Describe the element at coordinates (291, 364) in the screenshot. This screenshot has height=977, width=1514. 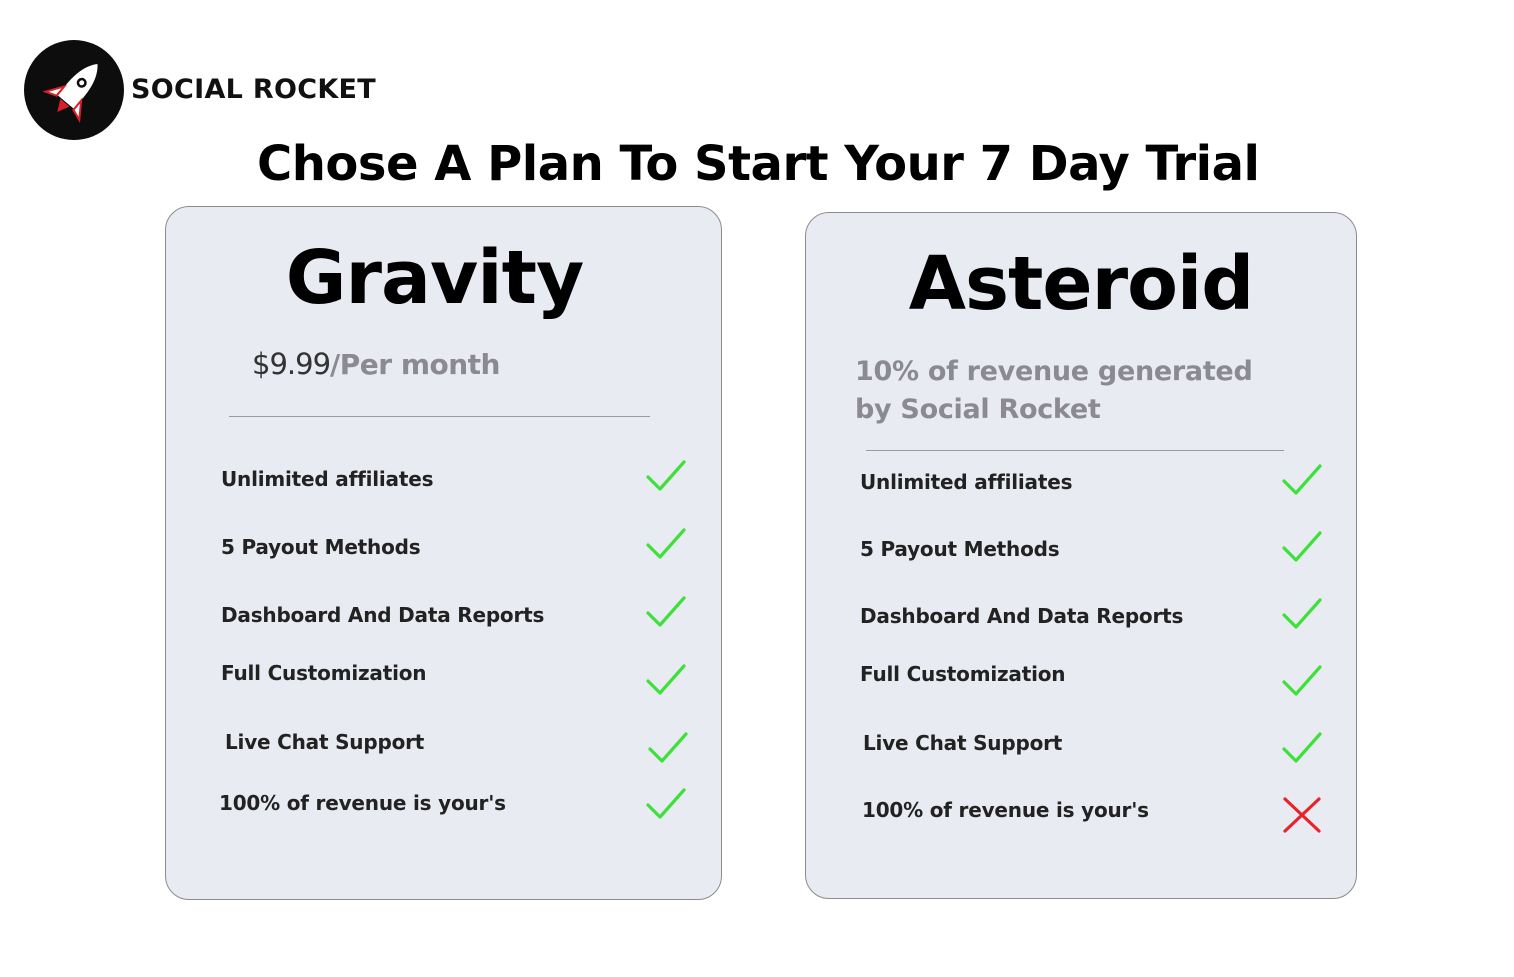
I see `price-amount: $9.99` at that location.